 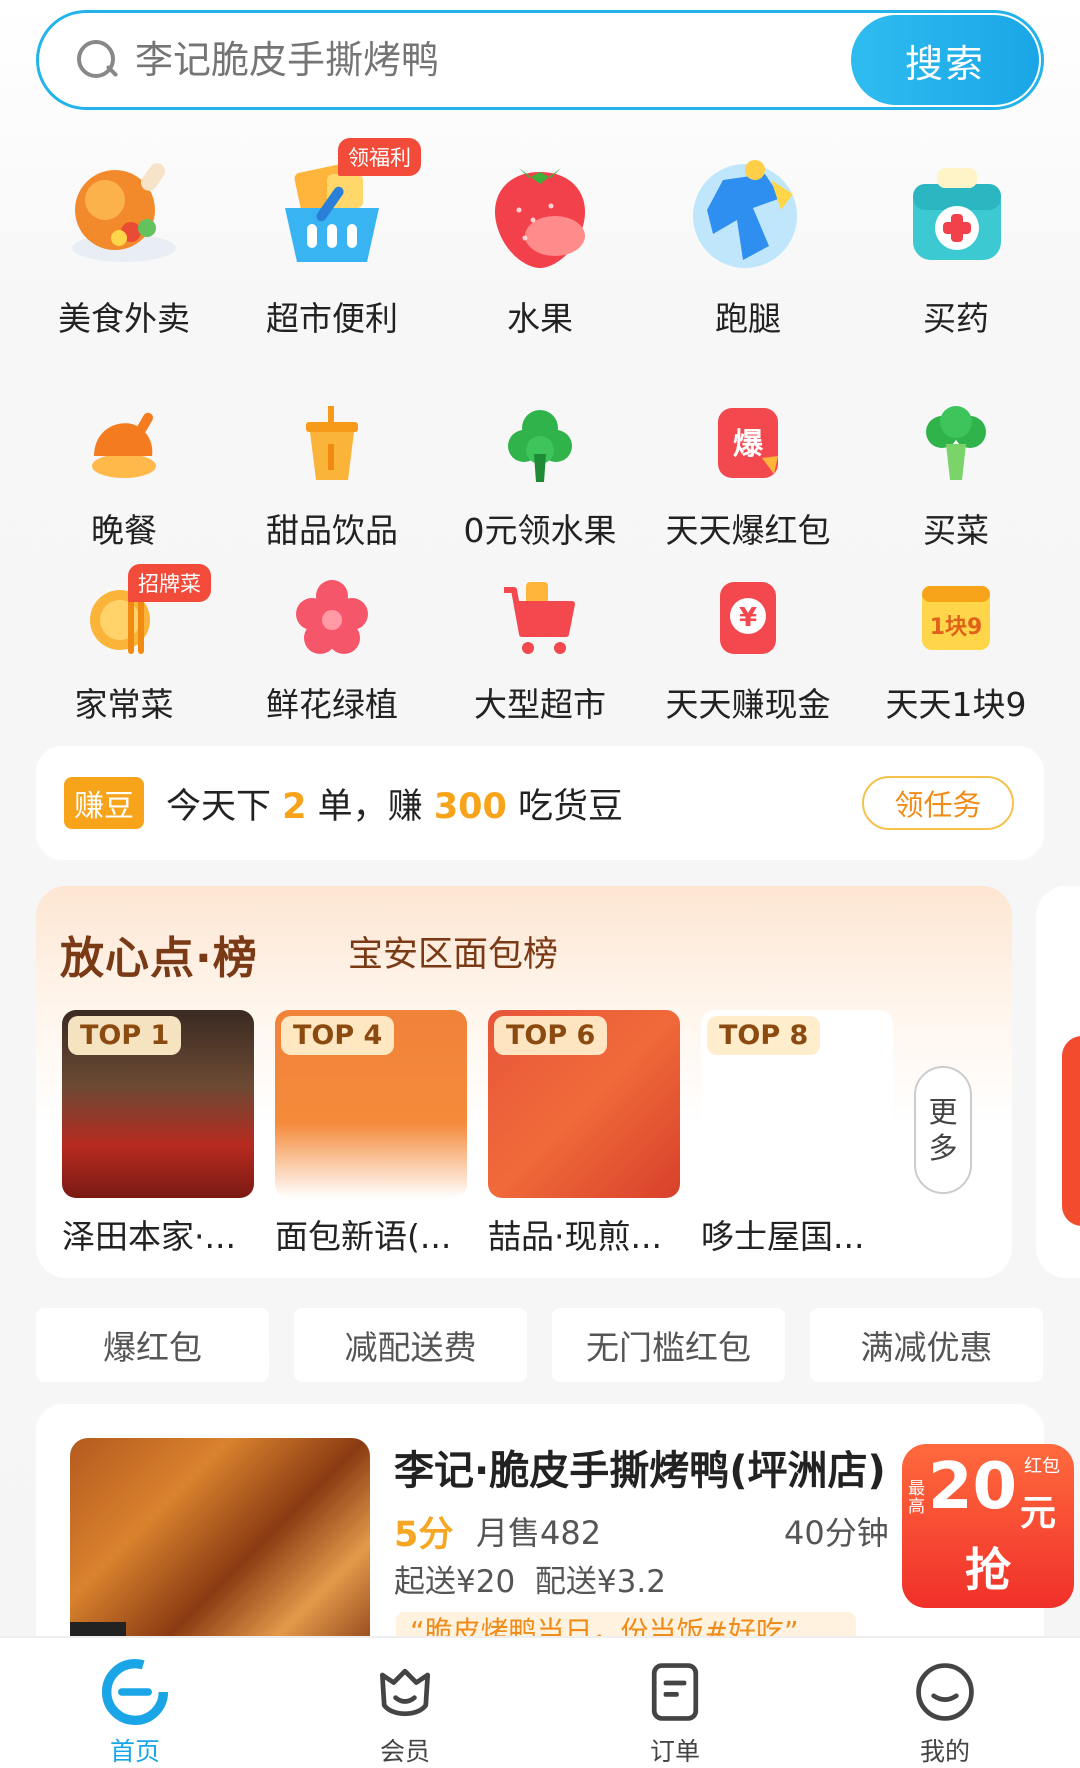 I want to click on shop-image: TOP 4, so click(x=371, y=1104).